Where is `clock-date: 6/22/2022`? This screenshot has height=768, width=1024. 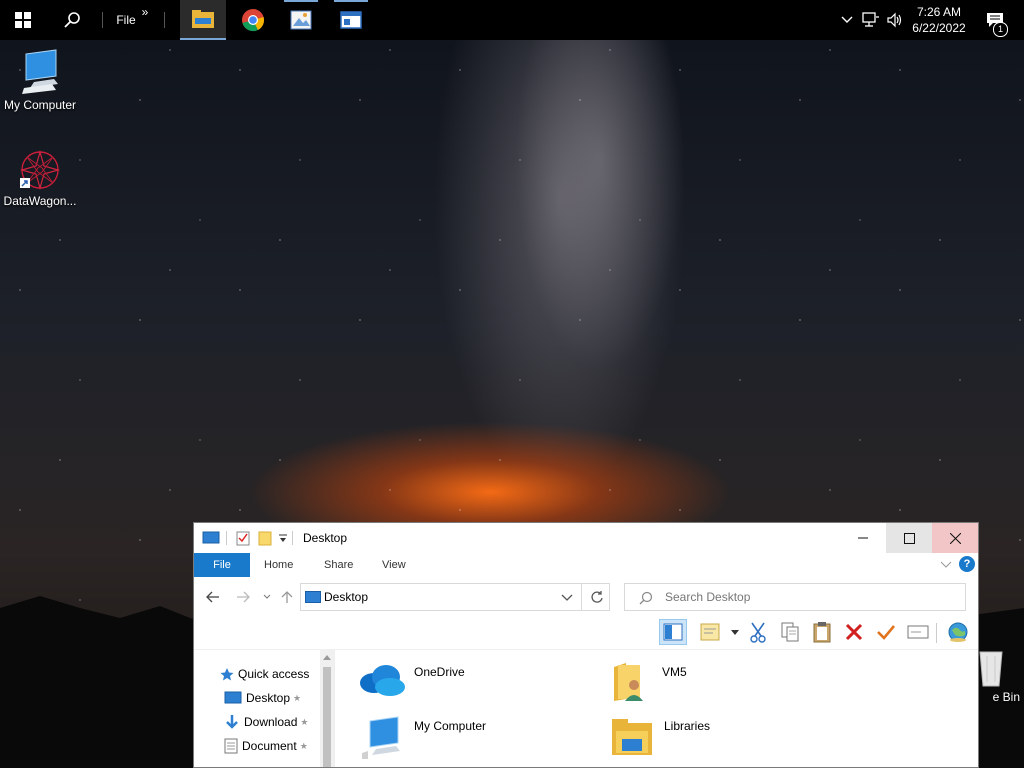 clock-date: 6/22/2022 is located at coordinates (939, 28).